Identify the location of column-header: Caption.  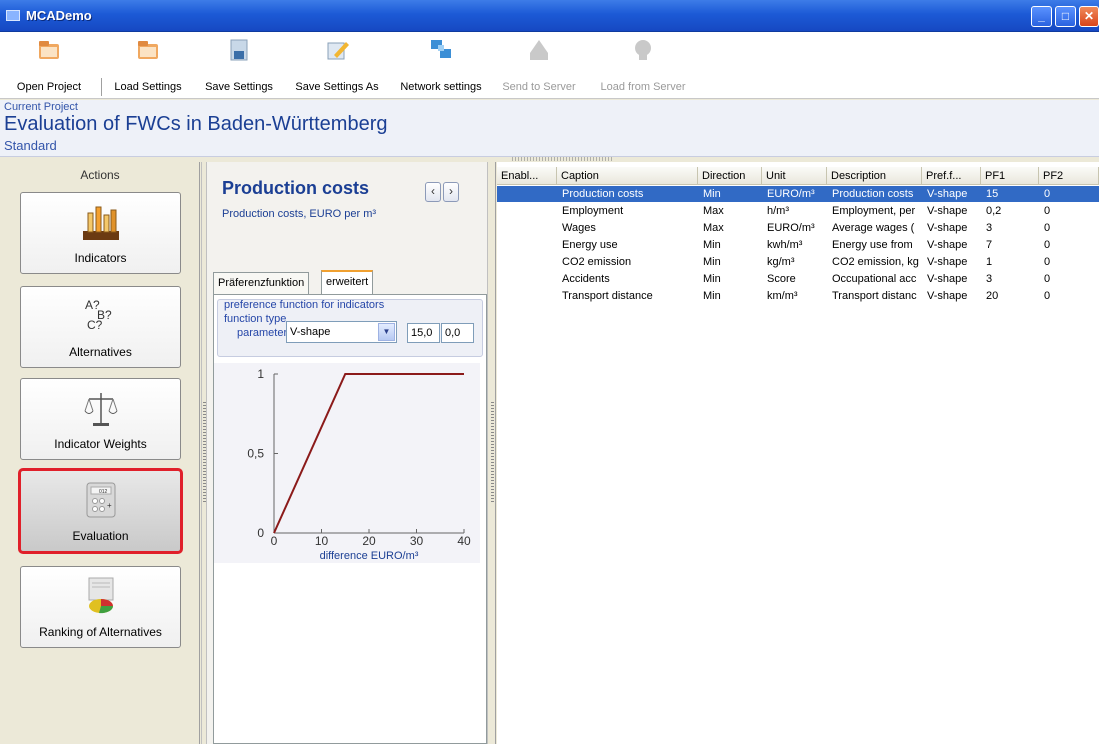
(627, 176).